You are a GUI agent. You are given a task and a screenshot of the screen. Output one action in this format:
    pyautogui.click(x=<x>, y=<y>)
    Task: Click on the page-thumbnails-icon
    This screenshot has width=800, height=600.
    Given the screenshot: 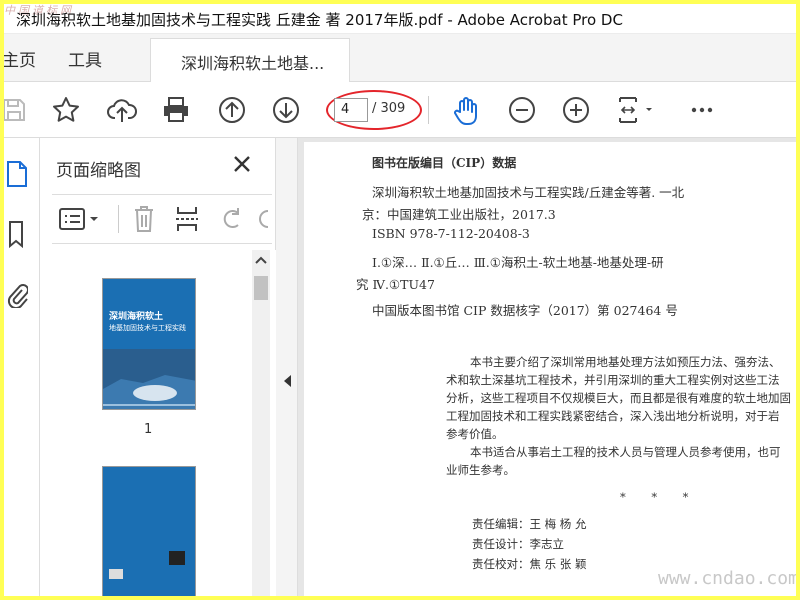 What is the action you would take?
    pyautogui.click(x=17, y=174)
    